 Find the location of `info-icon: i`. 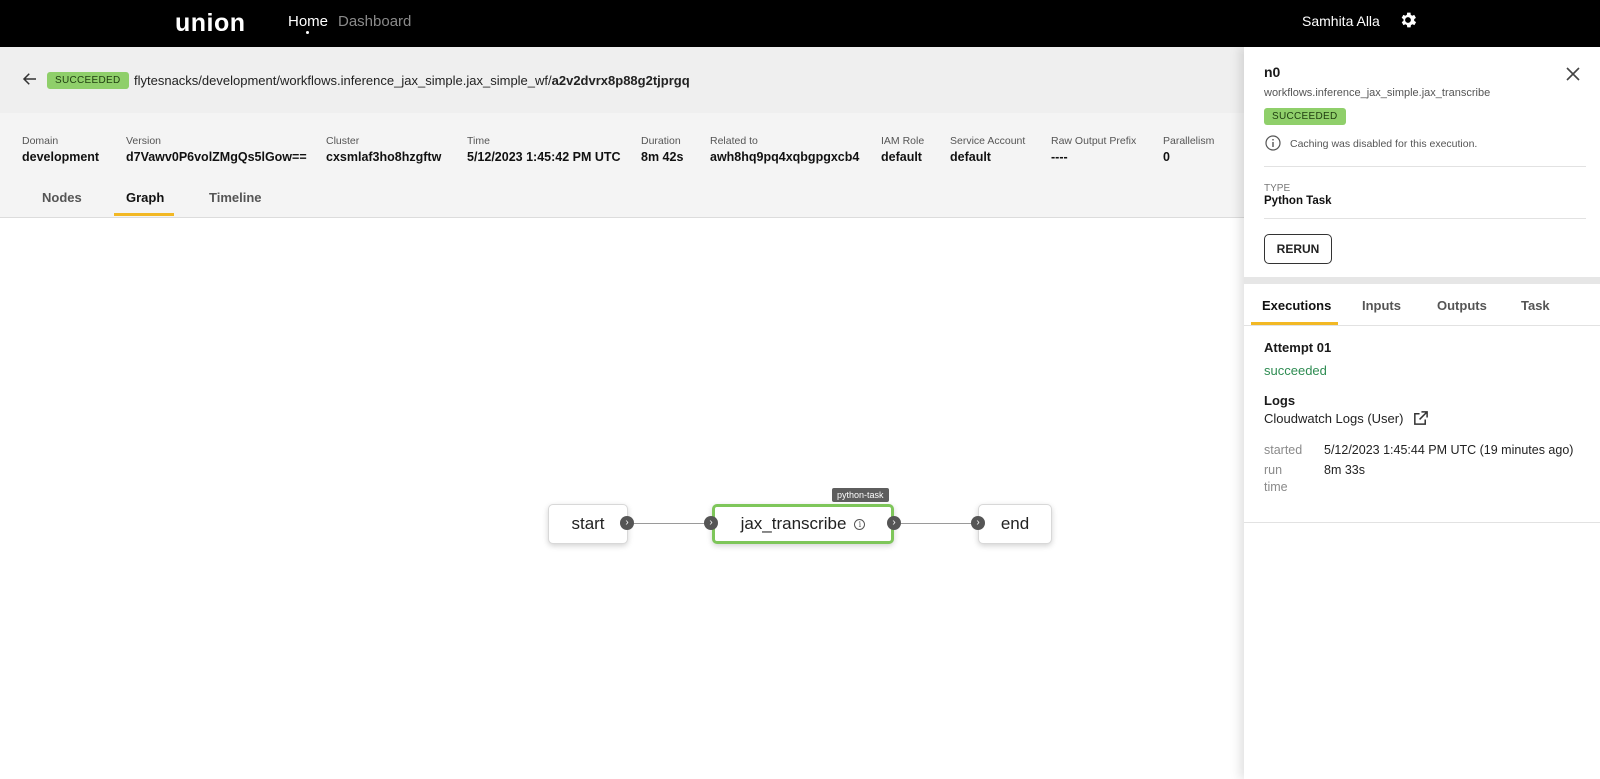

info-icon: i is located at coordinates (860, 524).